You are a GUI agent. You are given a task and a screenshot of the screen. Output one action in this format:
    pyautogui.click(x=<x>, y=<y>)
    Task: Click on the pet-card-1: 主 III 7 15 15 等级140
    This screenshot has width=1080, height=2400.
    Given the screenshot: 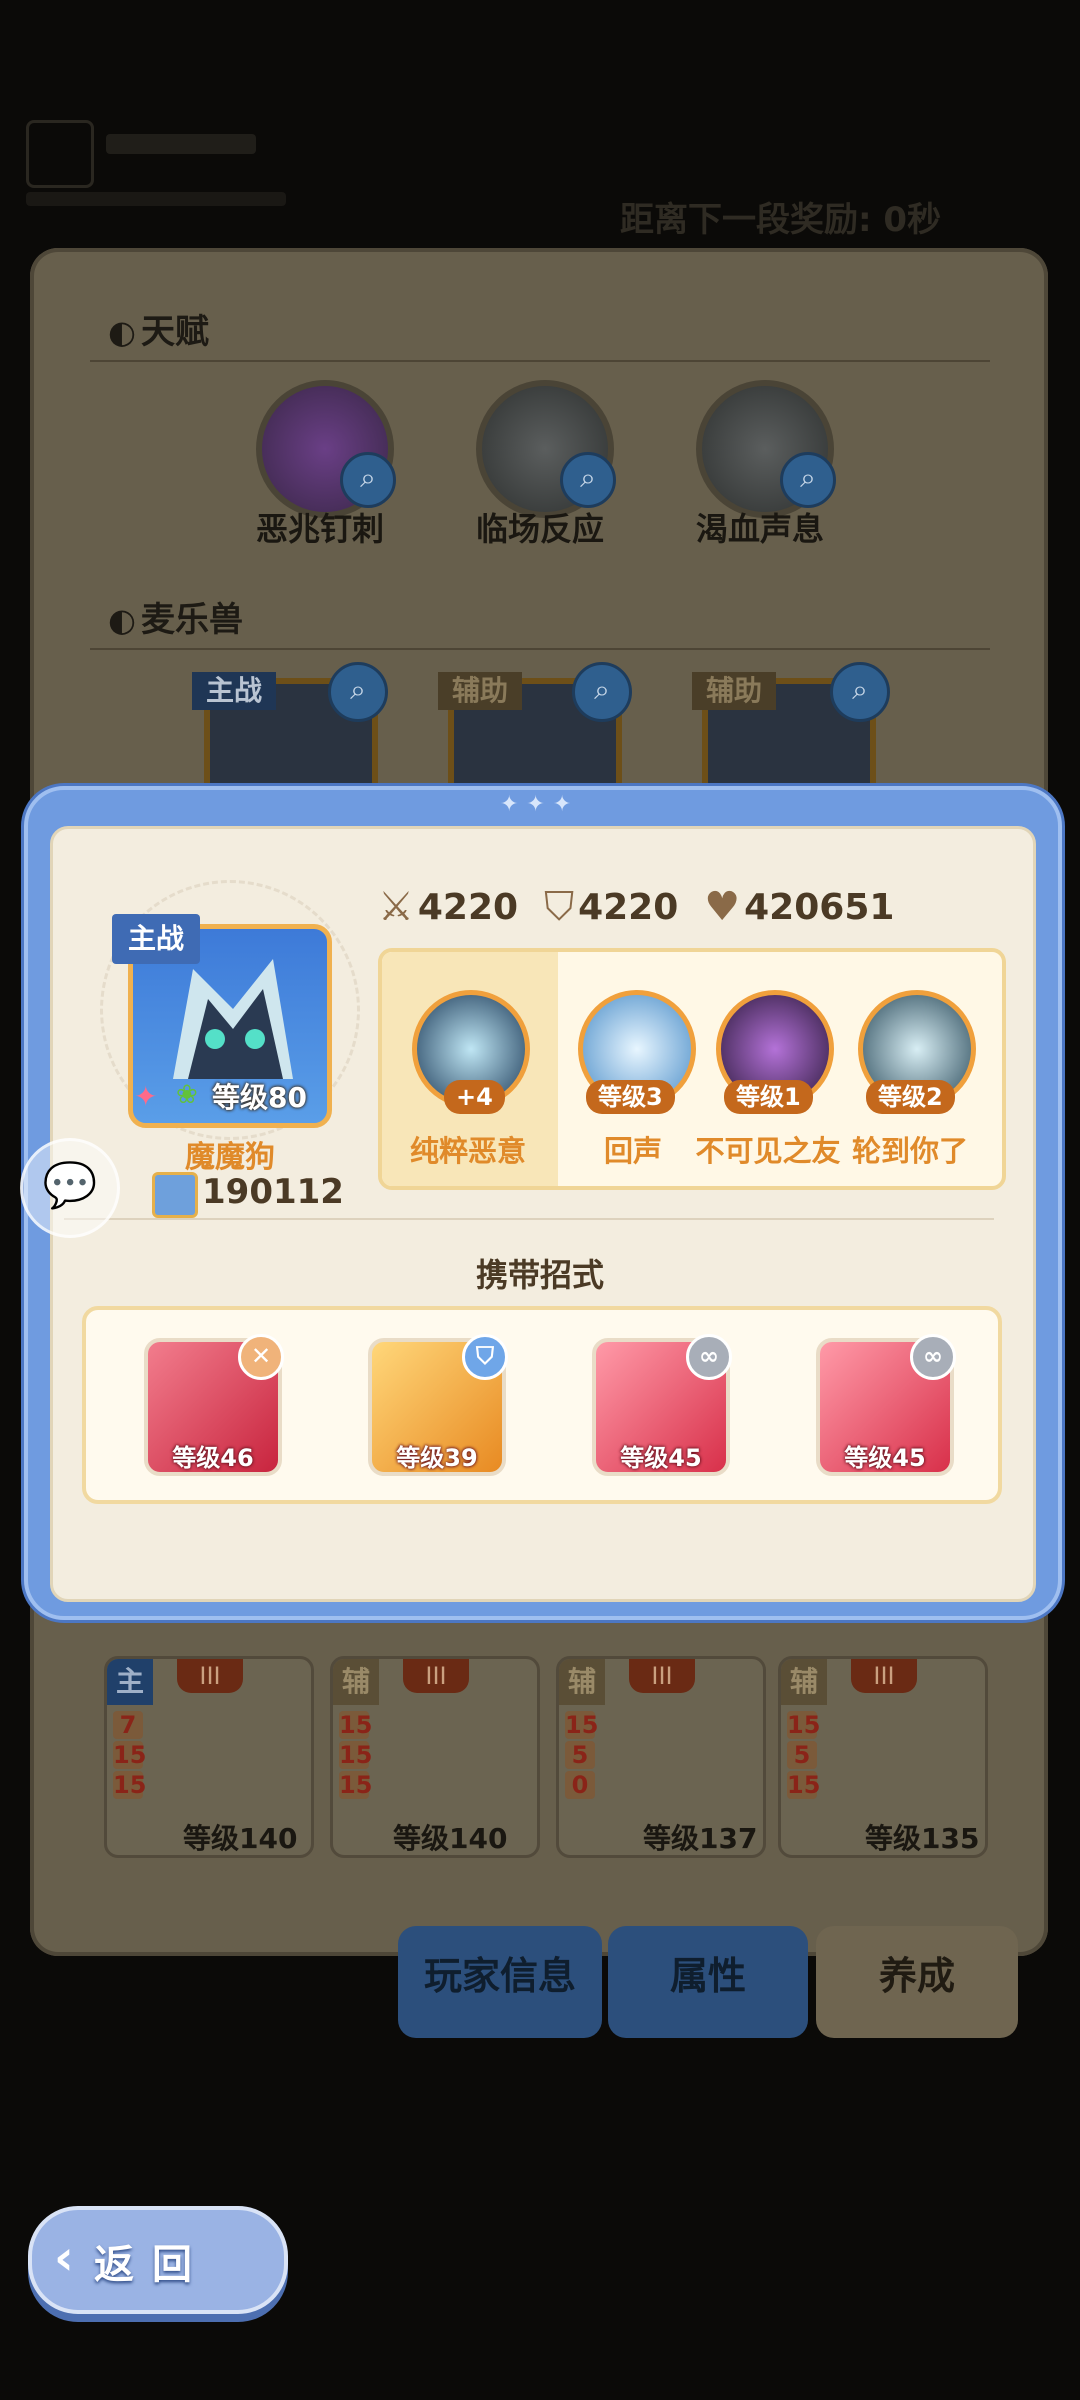 What is the action you would take?
    pyautogui.click(x=209, y=1757)
    